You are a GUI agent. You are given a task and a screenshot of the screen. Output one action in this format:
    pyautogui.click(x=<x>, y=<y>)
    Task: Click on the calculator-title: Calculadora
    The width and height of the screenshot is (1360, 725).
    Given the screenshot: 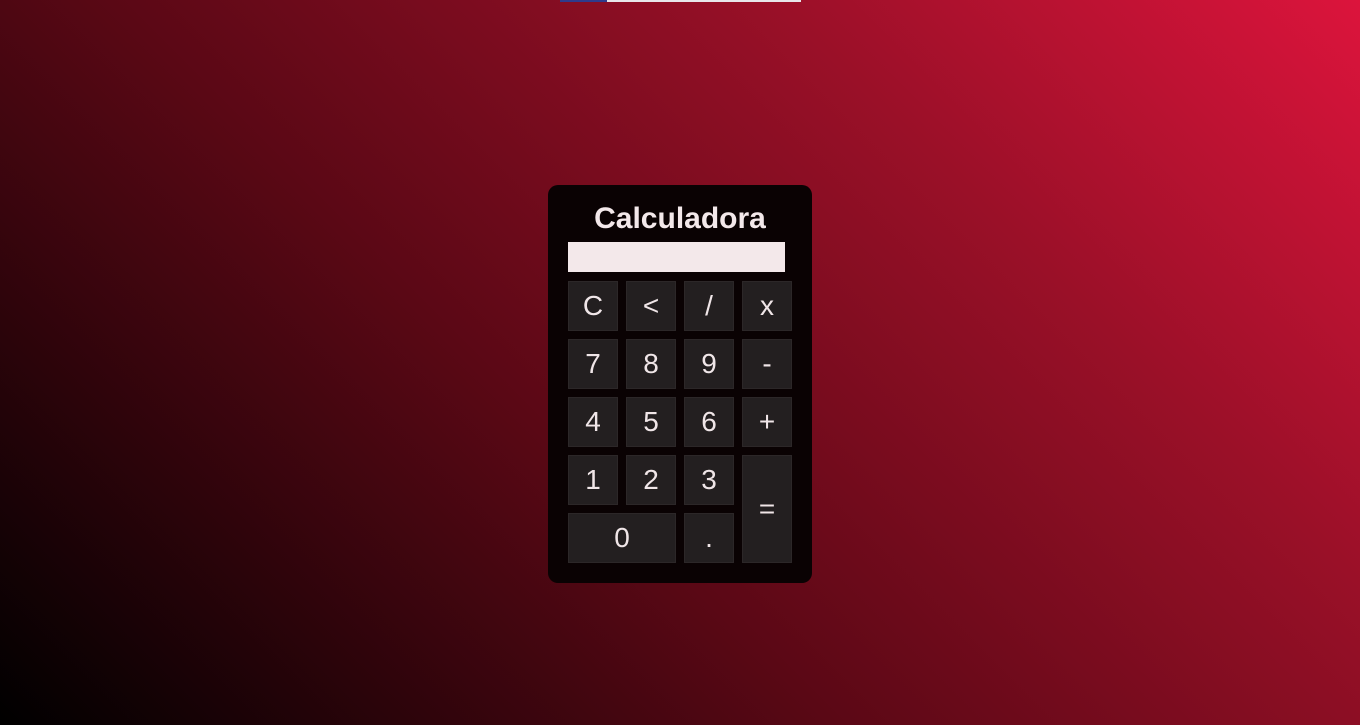 What is the action you would take?
    pyautogui.click(x=680, y=218)
    